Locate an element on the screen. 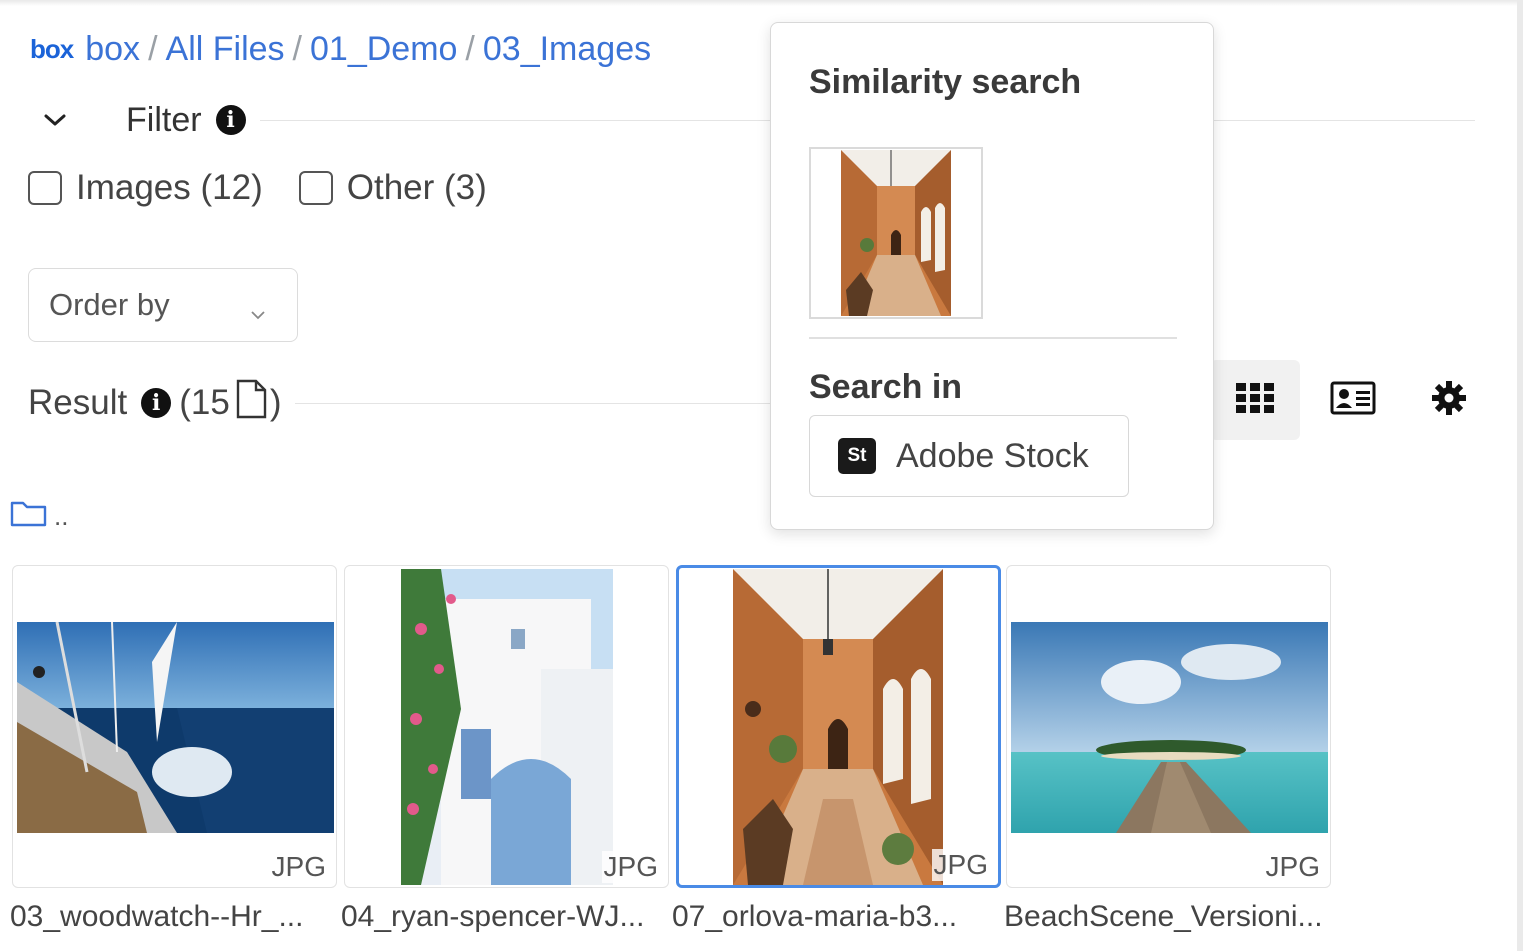 The height and width of the screenshot is (951, 1523). card-view-button is located at coordinates (1353, 400).